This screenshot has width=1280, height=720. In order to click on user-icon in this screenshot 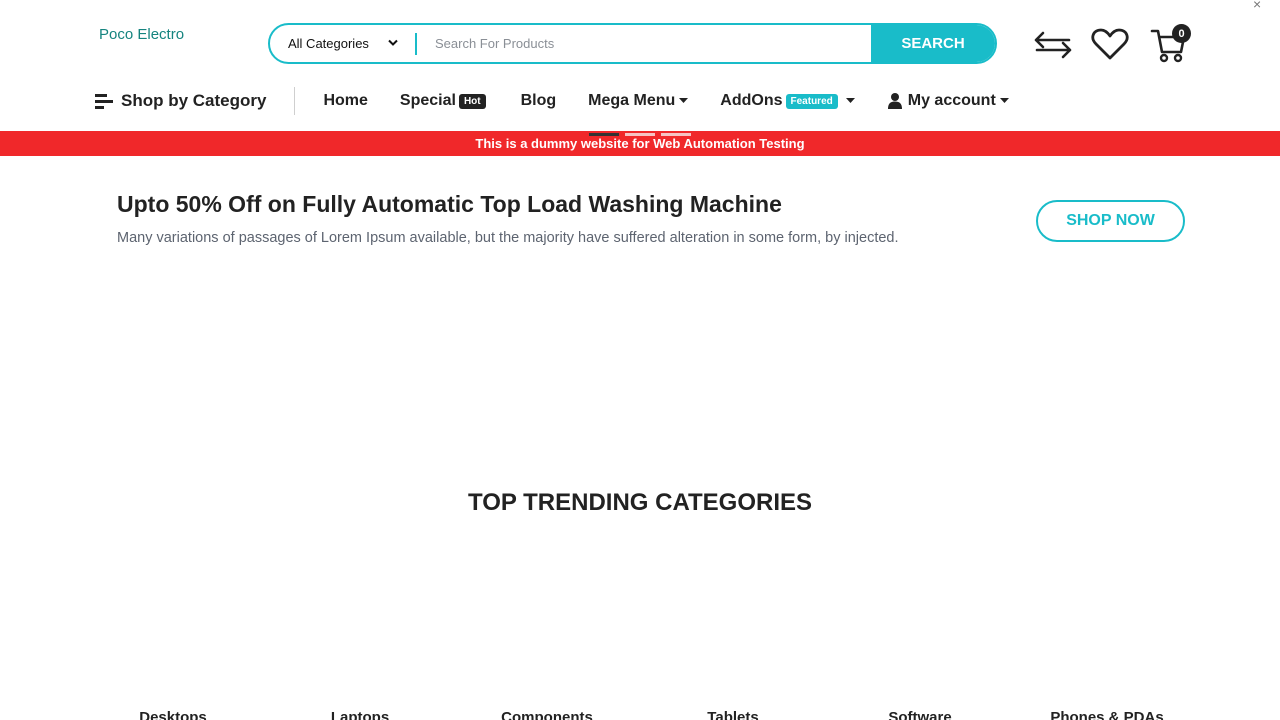, I will do `click(894, 101)`.